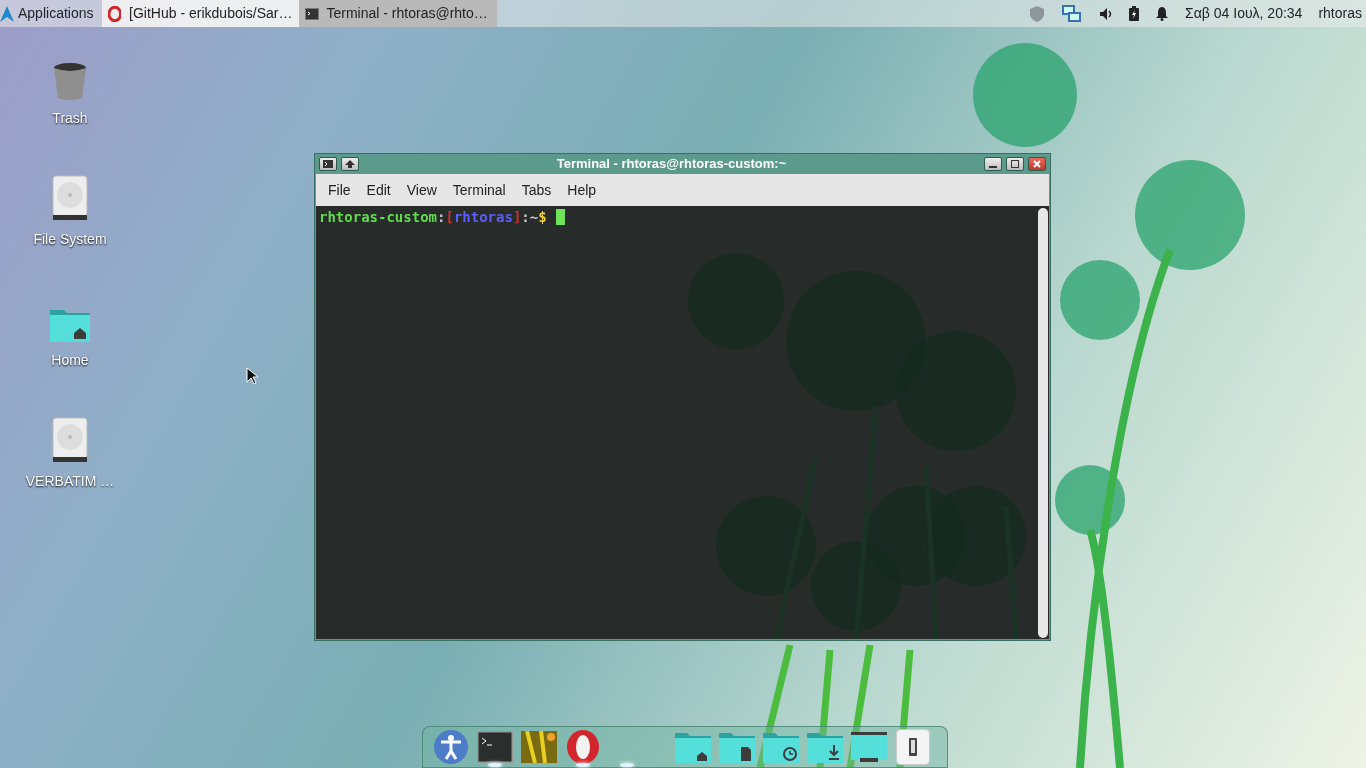 This screenshot has width=1366, height=768. What do you see at coordinates (451, 747) in the screenshot?
I see `accessibility-icon` at bounding box center [451, 747].